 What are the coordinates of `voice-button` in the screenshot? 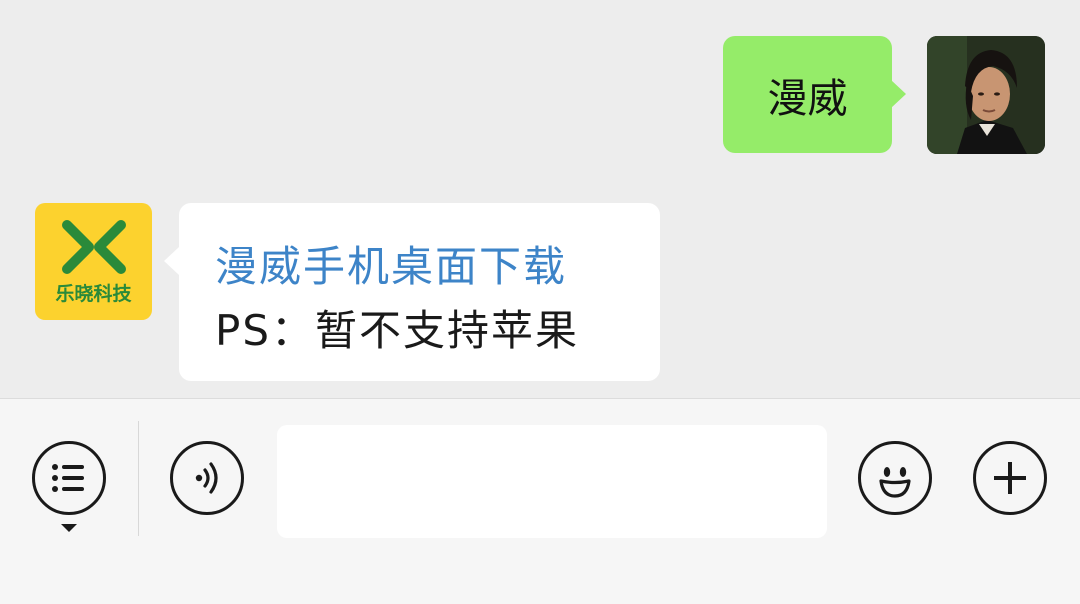 It's located at (207, 478).